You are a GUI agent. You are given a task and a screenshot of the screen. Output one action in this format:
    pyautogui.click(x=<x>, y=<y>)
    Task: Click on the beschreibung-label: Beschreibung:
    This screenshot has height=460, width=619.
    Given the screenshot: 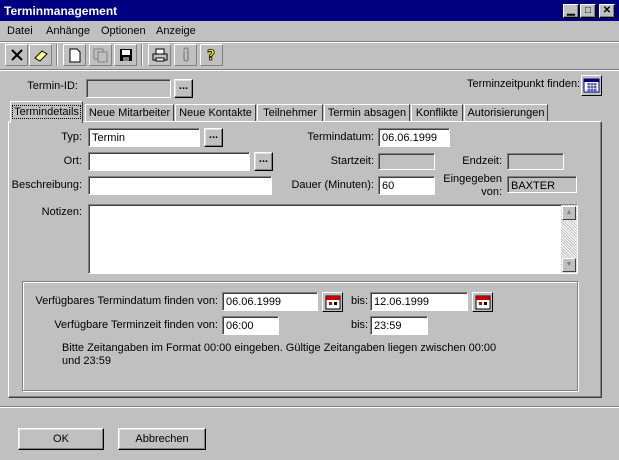 What is the action you would take?
    pyautogui.click(x=46, y=185)
    